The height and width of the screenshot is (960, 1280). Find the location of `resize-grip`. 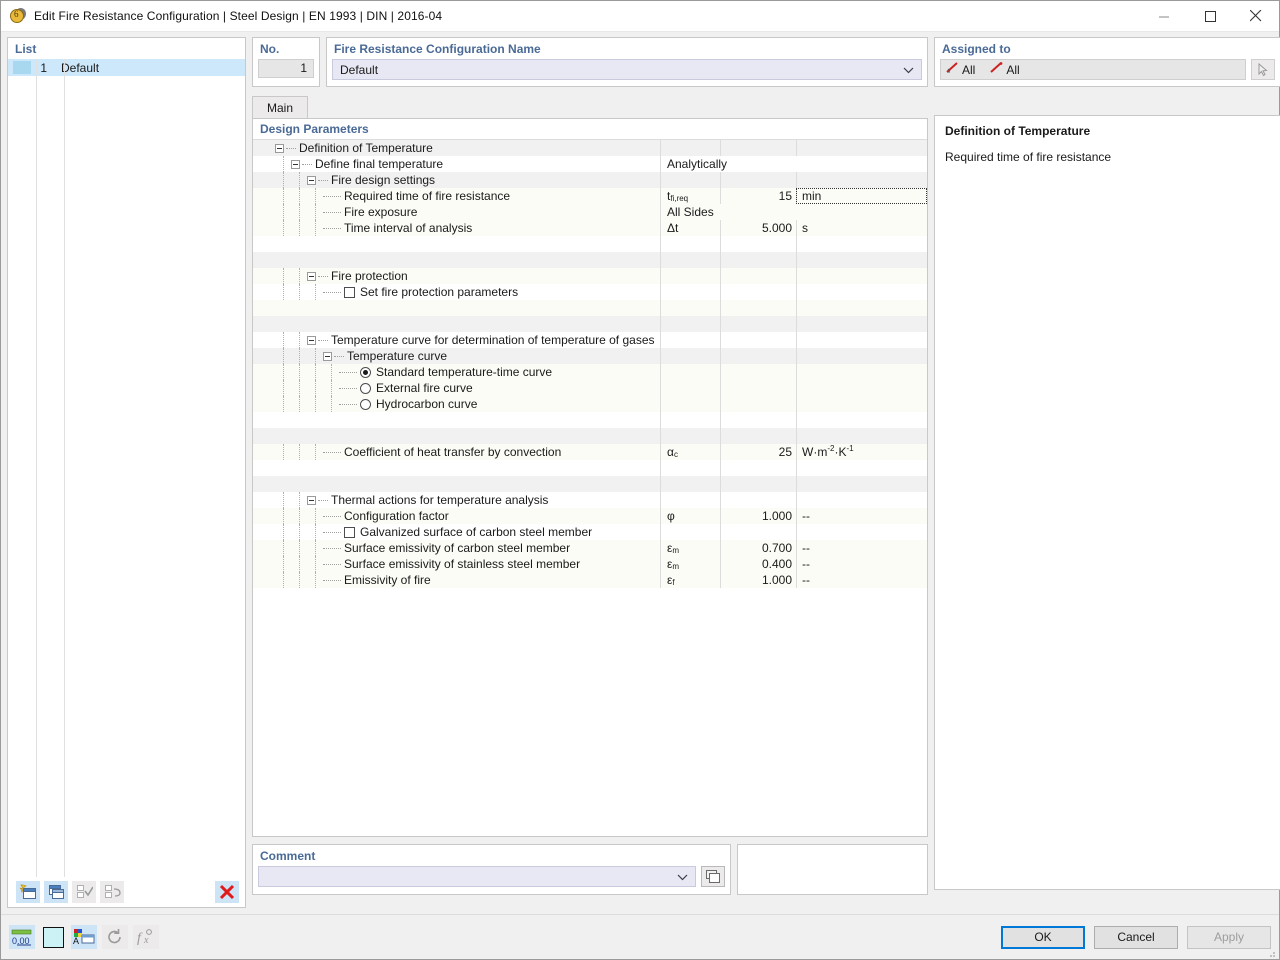

resize-grip is located at coordinates (1271, 952).